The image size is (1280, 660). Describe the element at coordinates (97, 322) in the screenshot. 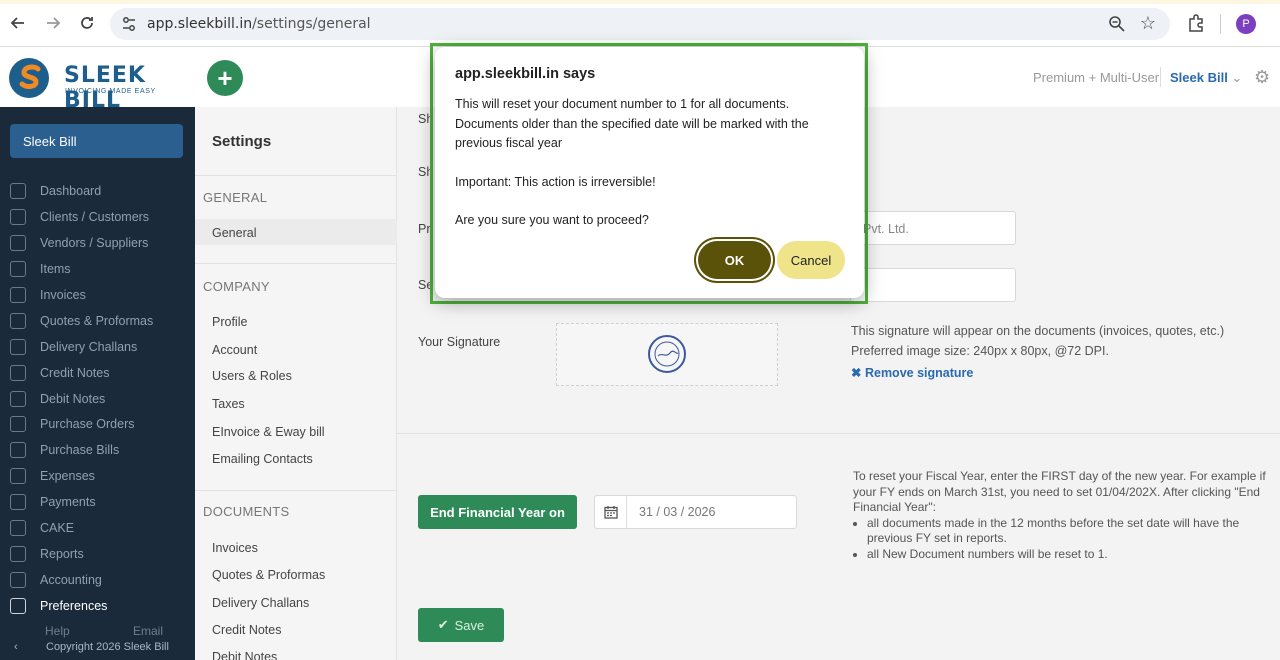

I see `sidebar-item-quotes: Quotes & Proformas` at that location.